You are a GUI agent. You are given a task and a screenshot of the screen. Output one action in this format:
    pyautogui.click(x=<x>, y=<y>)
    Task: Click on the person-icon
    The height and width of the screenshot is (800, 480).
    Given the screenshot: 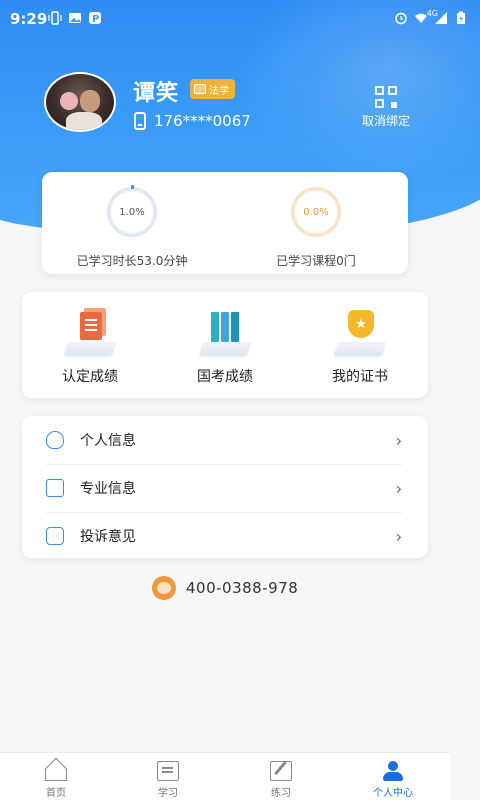 What is the action you would take?
    pyautogui.click(x=393, y=771)
    